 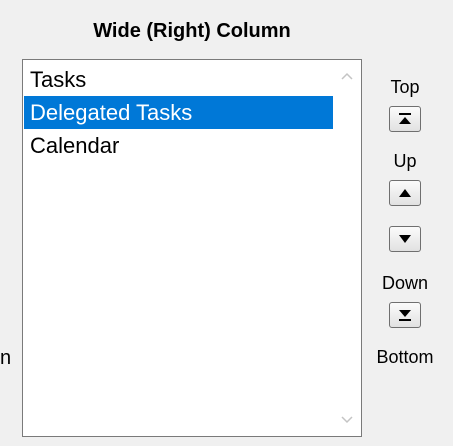 I want to click on scroll-up-button, so click(x=347, y=76).